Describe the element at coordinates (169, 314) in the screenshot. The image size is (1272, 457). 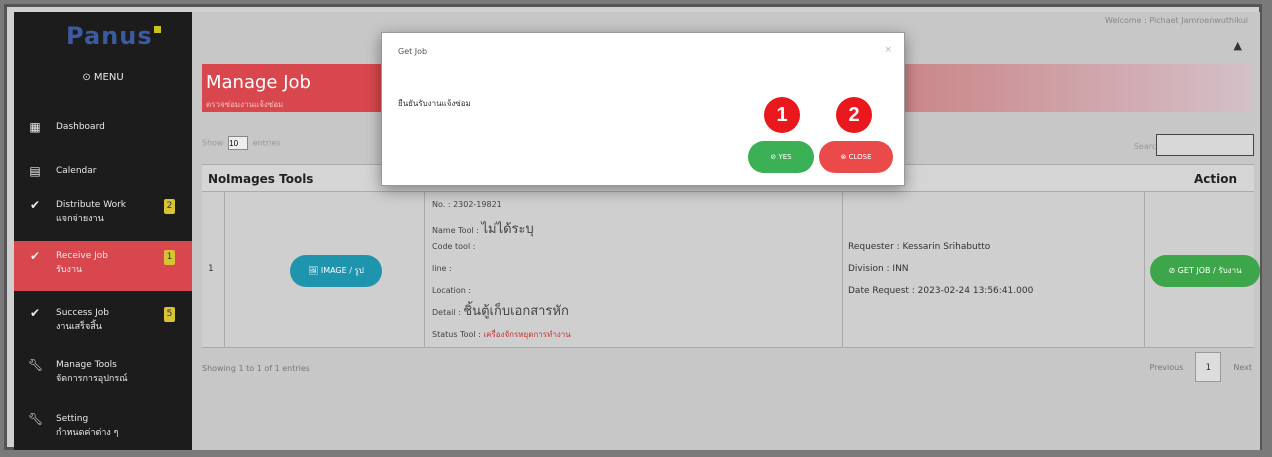
I see `count-badge: 5` at that location.